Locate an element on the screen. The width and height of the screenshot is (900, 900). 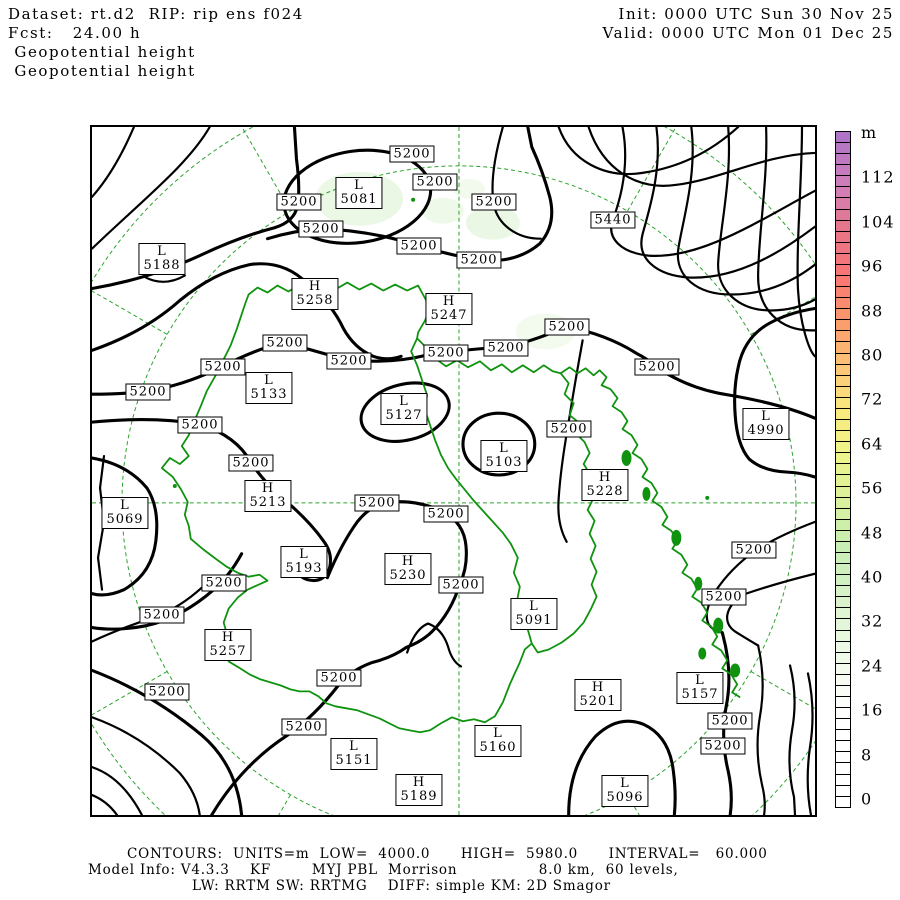
colorbar-tick-label: 56 is located at coordinates (872, 488).